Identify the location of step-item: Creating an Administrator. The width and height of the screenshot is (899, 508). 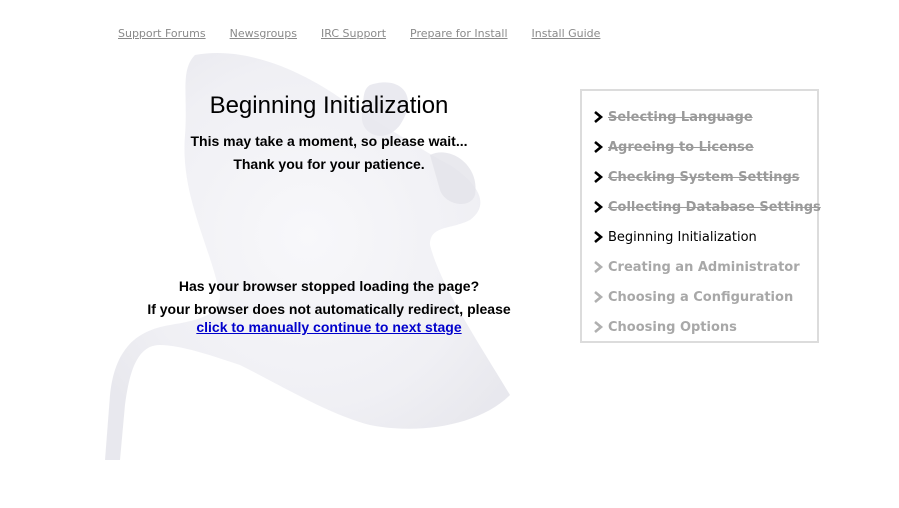
(706, 267).